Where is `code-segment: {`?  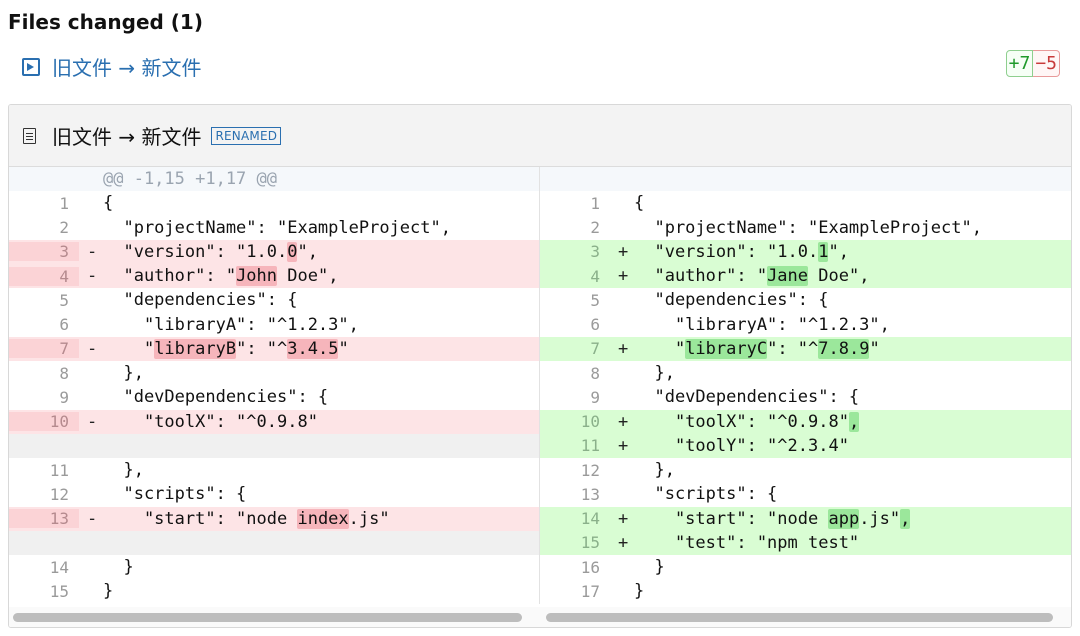
code-segment: { is located at coordinates (639, 203).